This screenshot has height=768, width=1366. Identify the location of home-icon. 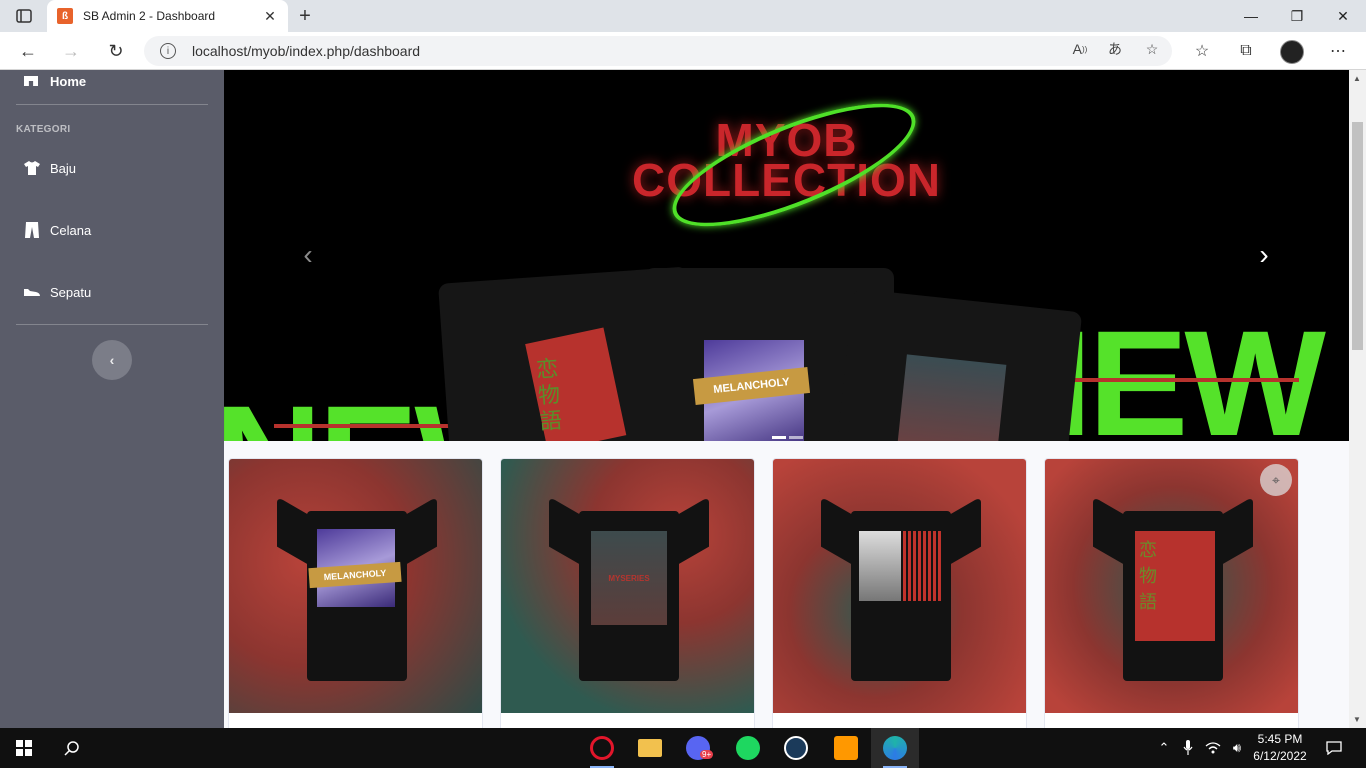
(31, 81).